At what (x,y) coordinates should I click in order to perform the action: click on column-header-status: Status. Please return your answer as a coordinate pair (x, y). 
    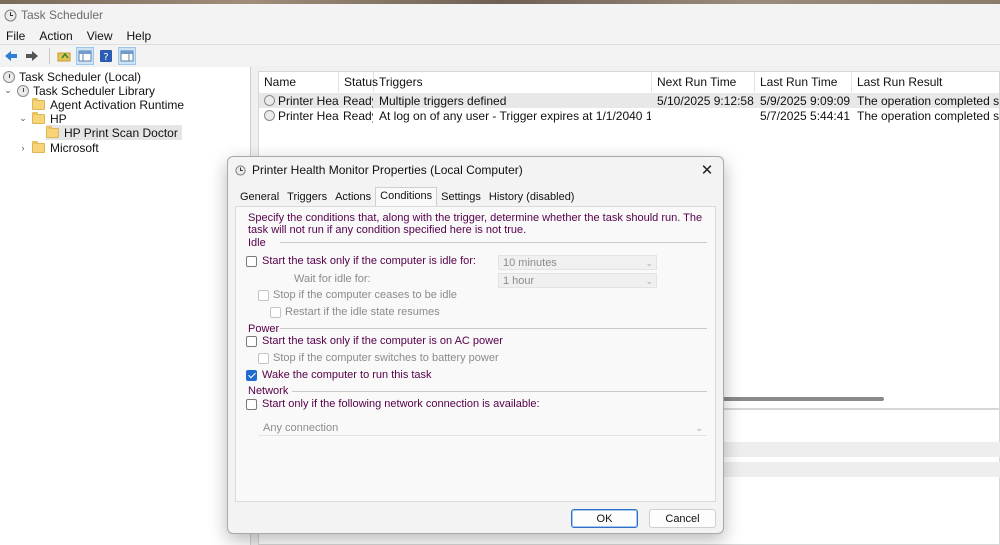
    Looking at the image, I should click on (358, 82).